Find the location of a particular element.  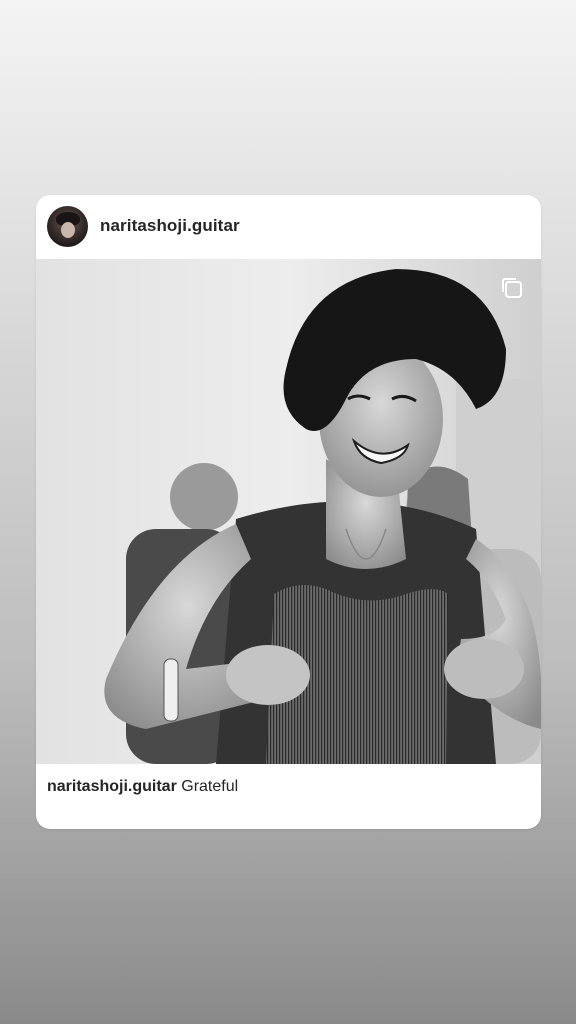

caption-text: Grateful is located at coordinates (210, 786).